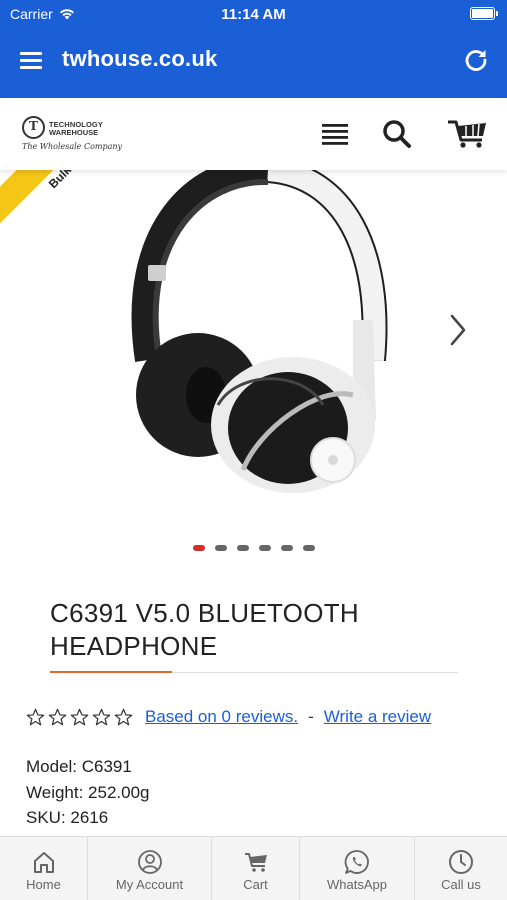 The image size is (507, 900). I want to click on title-divider-accent, so click(111, 672).